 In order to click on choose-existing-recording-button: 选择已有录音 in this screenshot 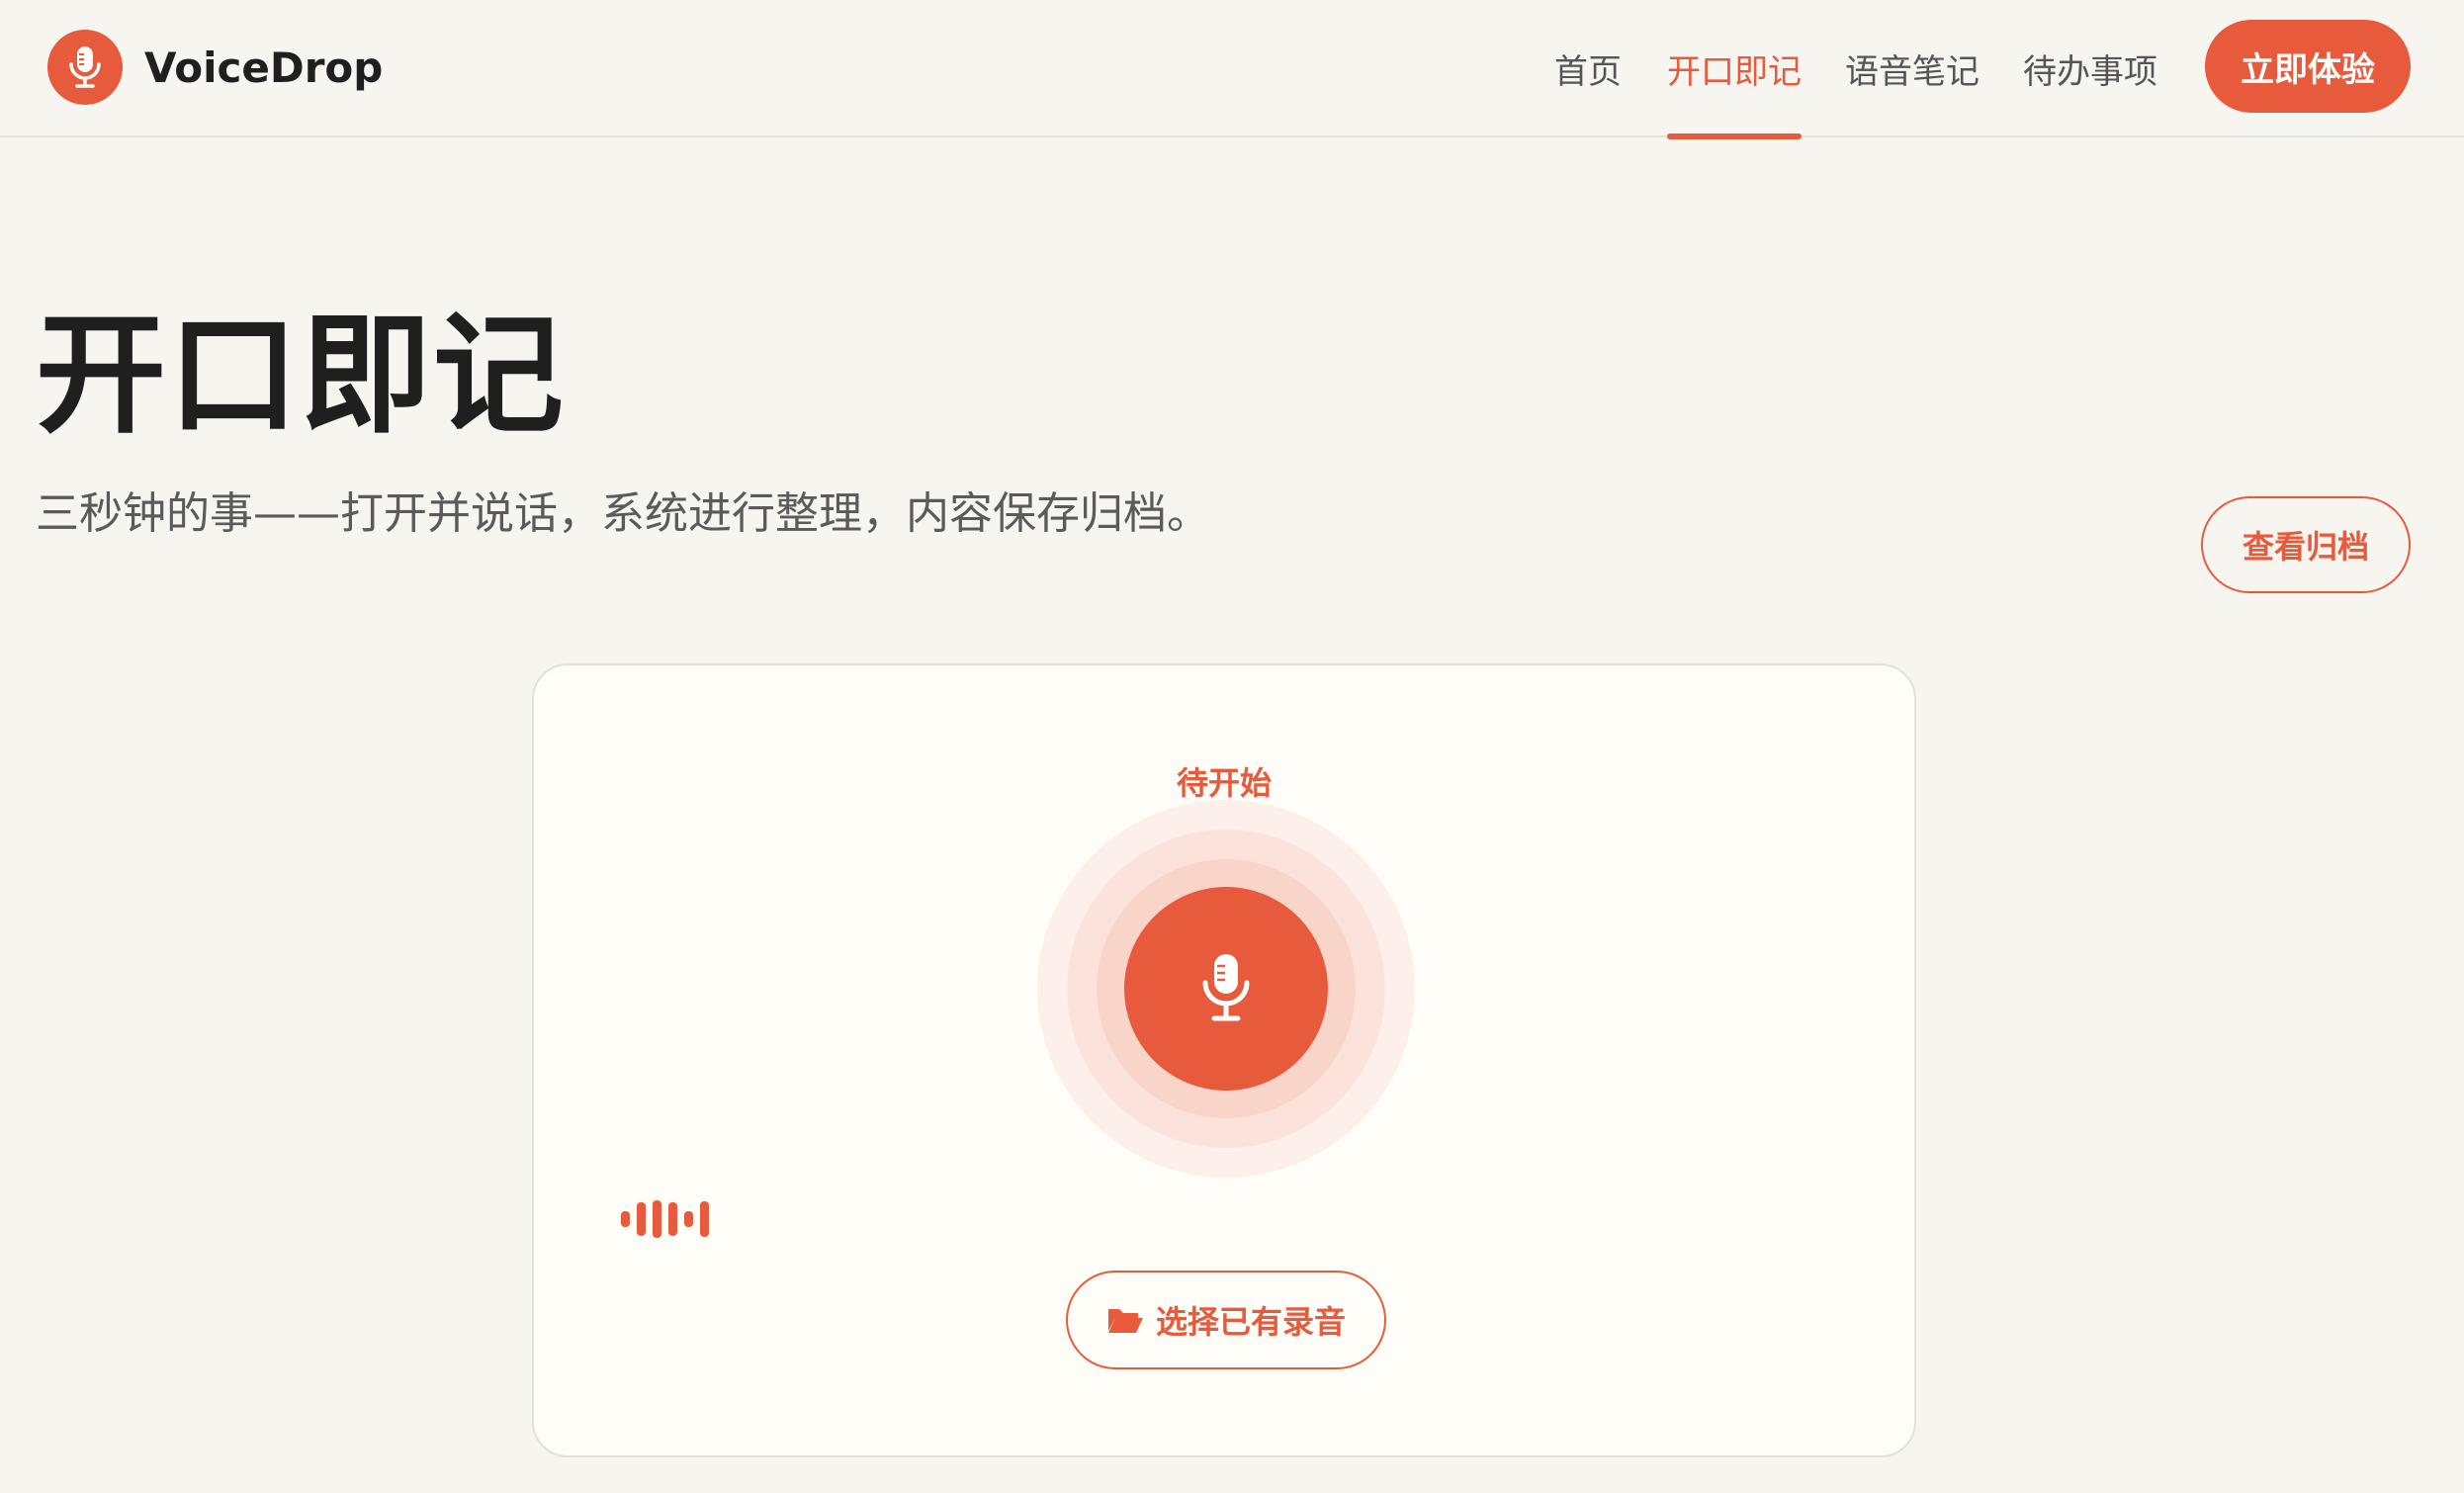, I will do `click(1226, 1320)`.